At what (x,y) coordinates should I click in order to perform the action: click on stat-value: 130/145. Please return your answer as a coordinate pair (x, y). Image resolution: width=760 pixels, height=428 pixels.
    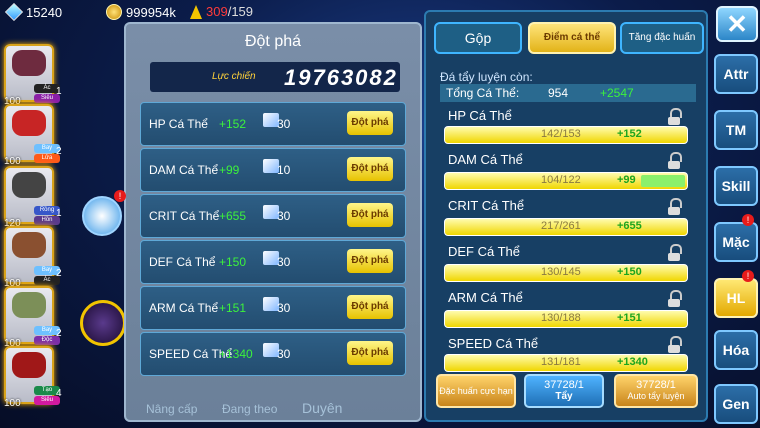
    Looking at the image, I should click on (561, 272).